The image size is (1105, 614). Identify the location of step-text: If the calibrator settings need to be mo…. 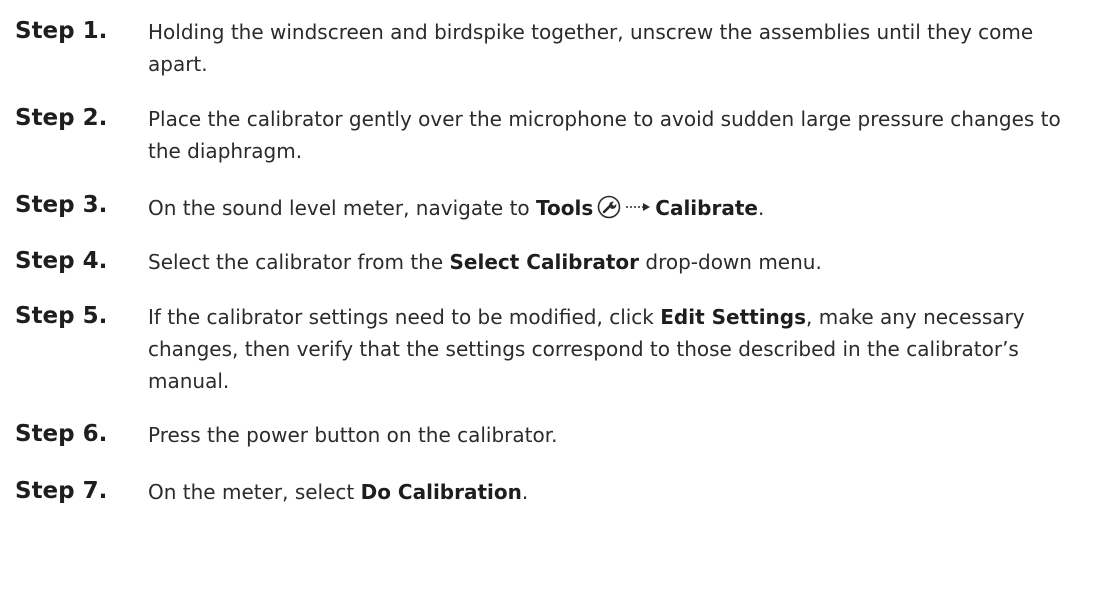
(623, 349).